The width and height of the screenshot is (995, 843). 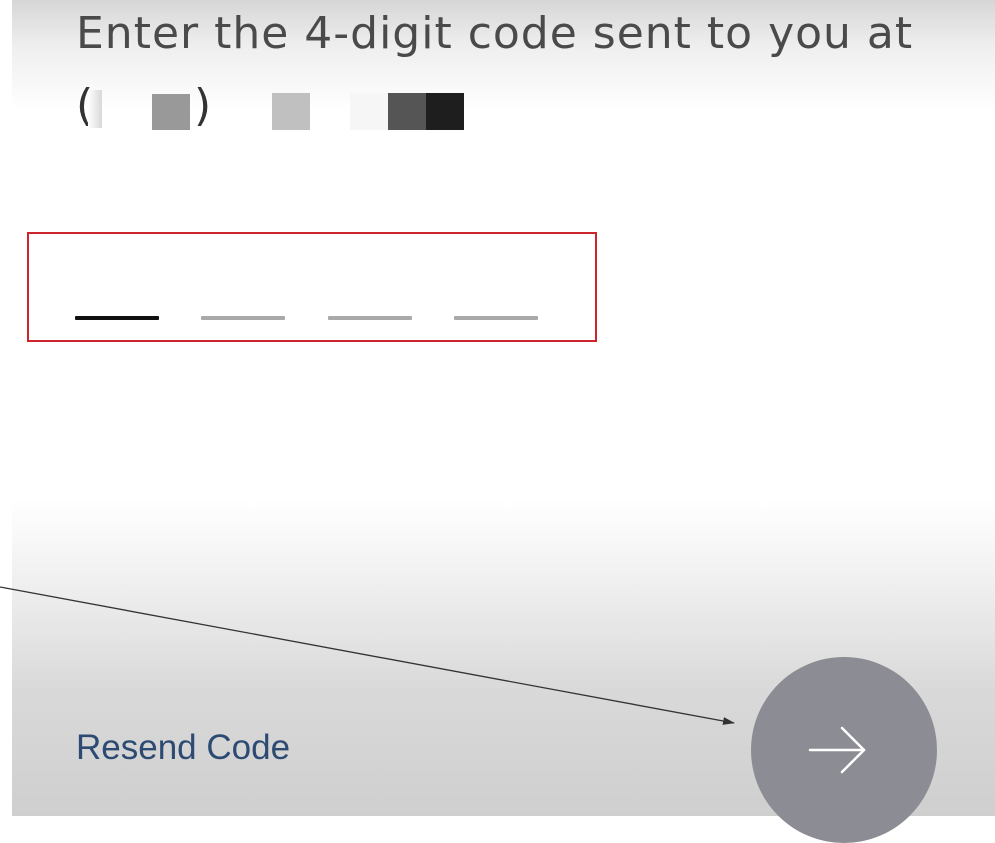 I want to click on arrow-right-icon, so click(x=837, y=750).